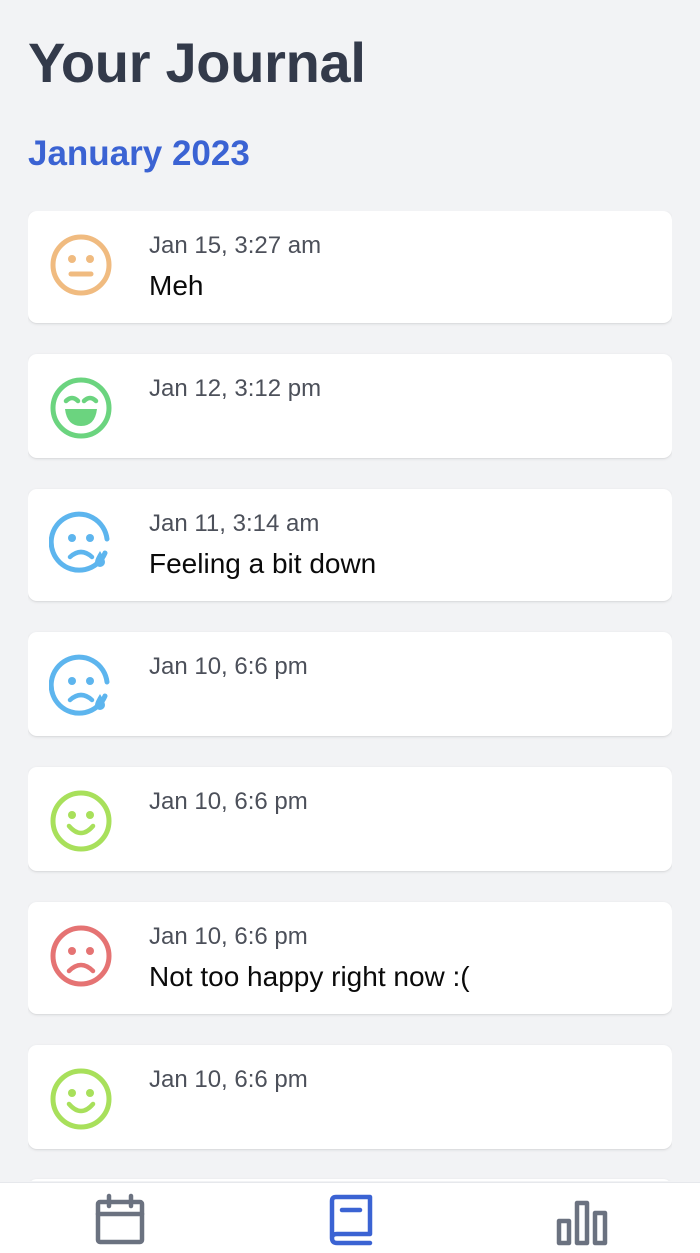 This screenshot has width=700, height=1253. Describe the element at coordinates (235, 388) in the screenshot. I see `entry-date: Jan 12, 3:12 pm` at that location.